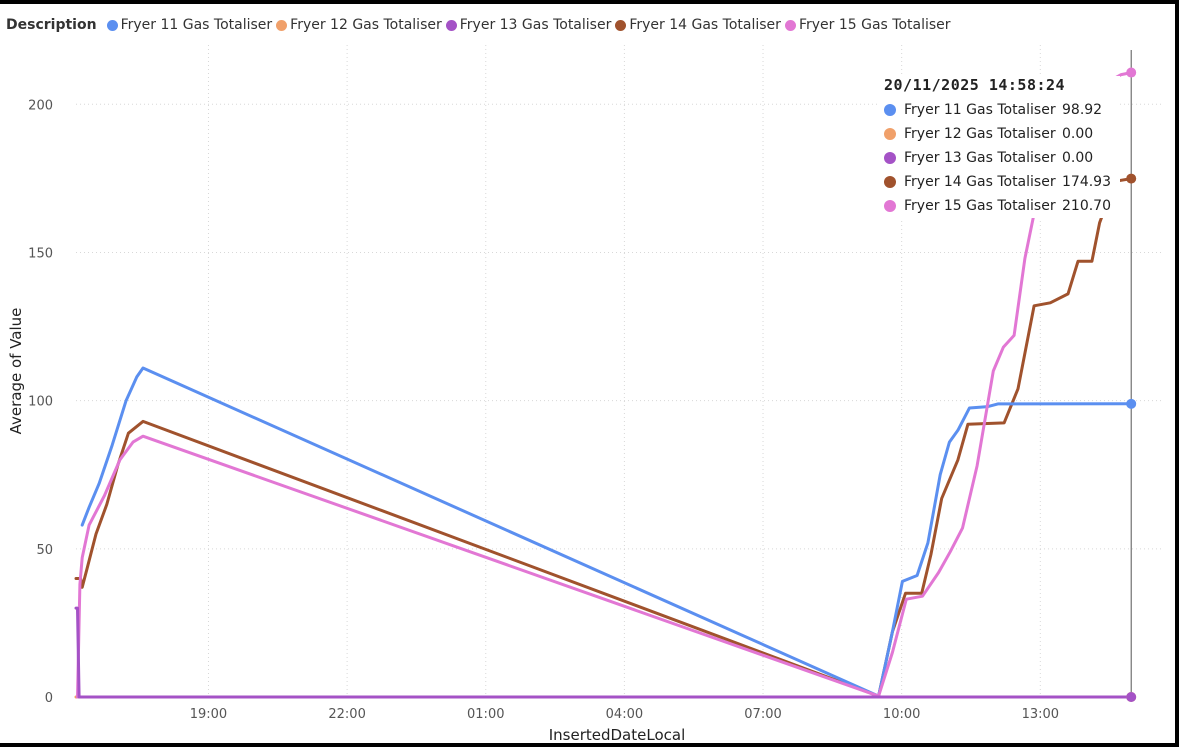  I want to click on tooltip-row: Fryer 15 Gas Totaliser 210.70, so click(1000, 206).